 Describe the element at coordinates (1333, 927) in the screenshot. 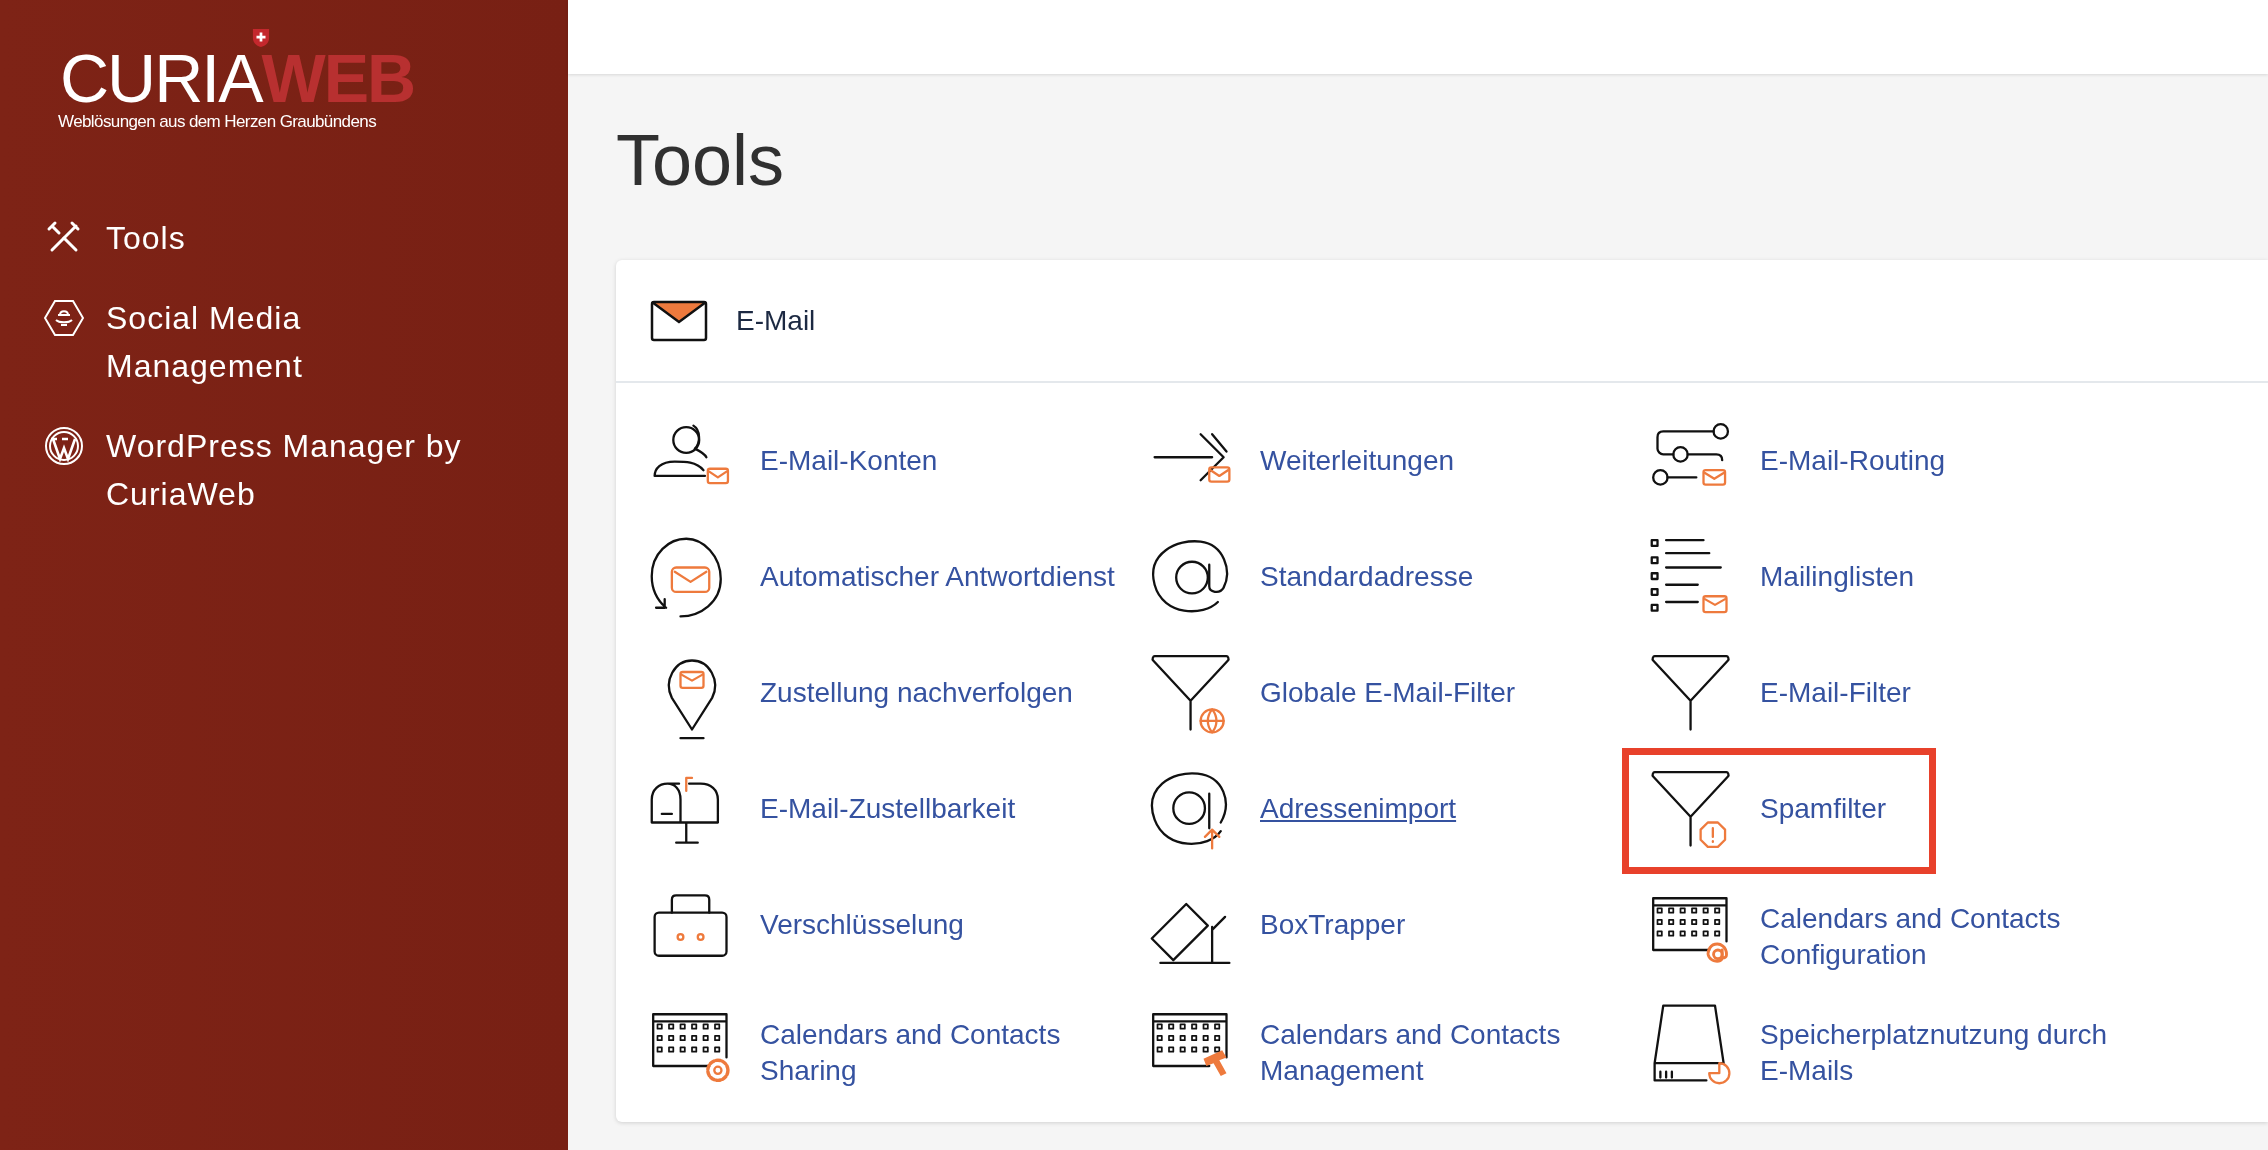

I see `tool-link: BoxTrapper` at that location.